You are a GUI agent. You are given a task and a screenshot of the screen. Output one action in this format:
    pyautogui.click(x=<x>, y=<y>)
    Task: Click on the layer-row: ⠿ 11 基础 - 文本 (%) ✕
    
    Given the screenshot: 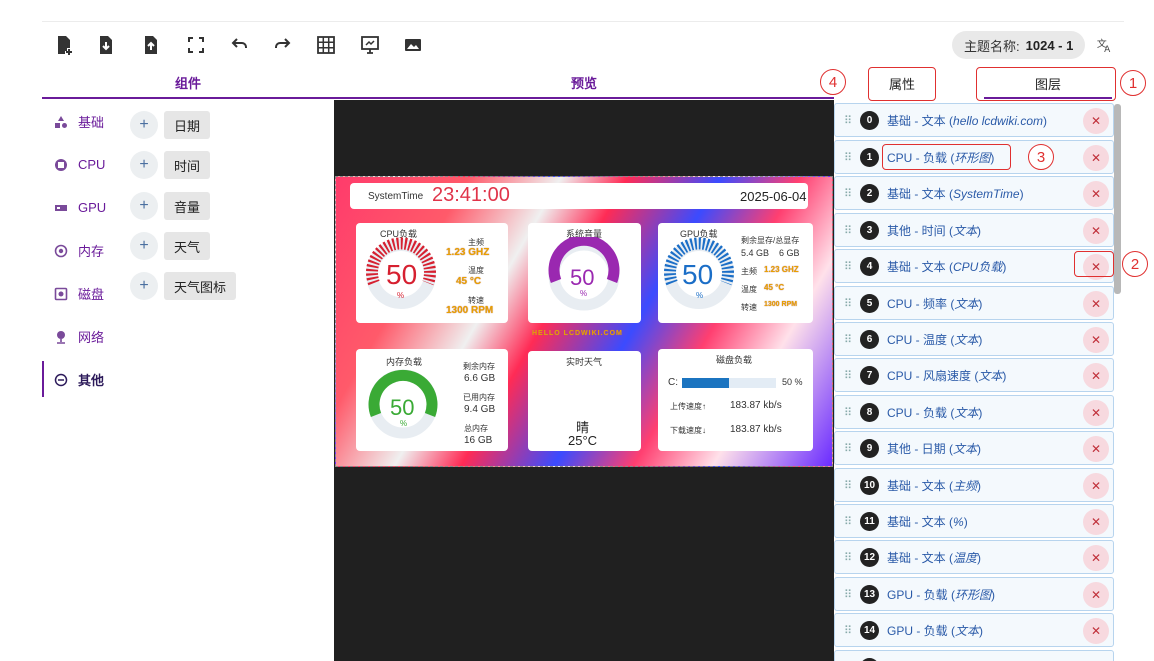 What is the action you would take?
    pyautogui.click(x=974, y=521)
    